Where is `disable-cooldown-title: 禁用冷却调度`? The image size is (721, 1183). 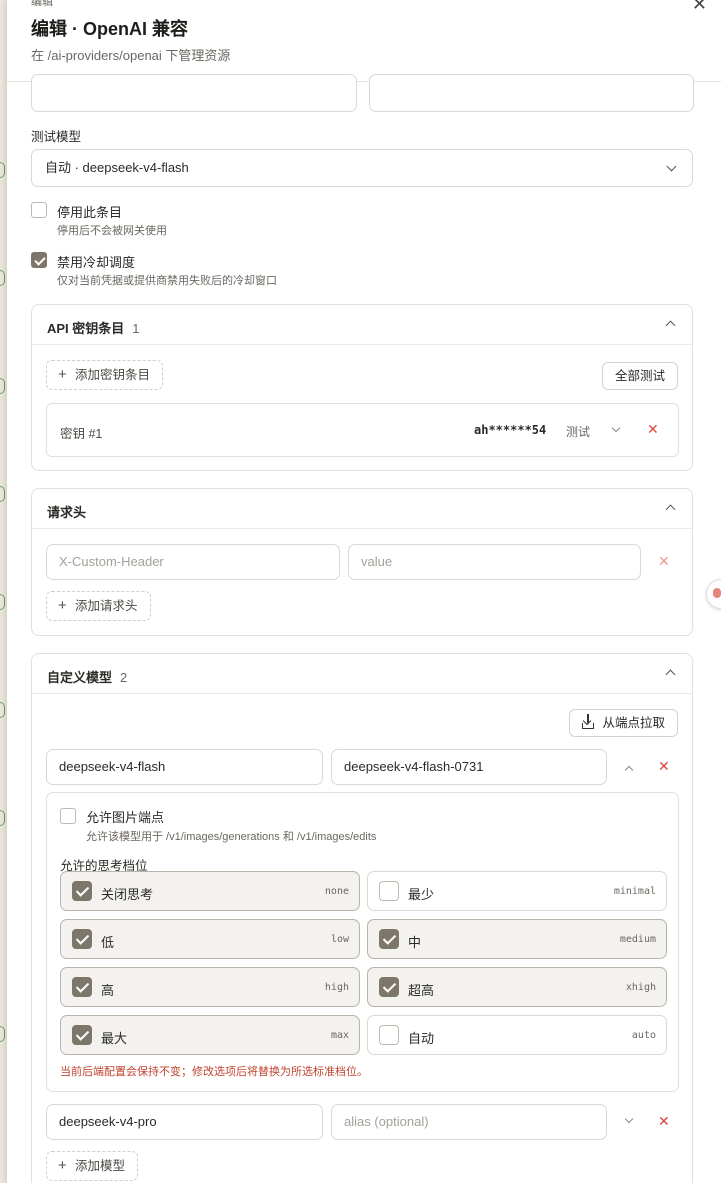 disable-cooldown-title: 禁用冷却调度 is located at coordinates (96, 262).